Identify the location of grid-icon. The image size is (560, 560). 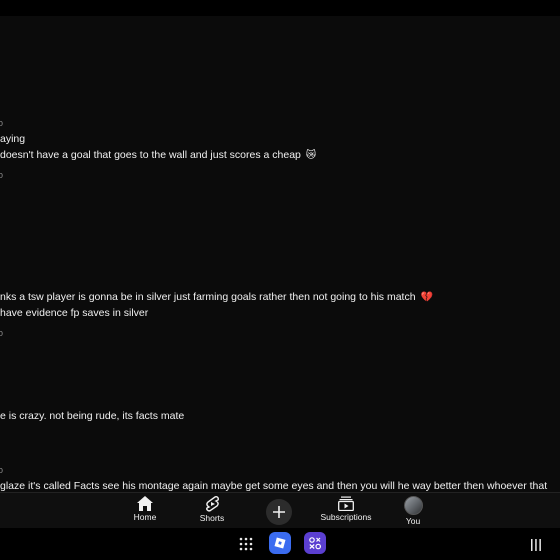
(246, 544).